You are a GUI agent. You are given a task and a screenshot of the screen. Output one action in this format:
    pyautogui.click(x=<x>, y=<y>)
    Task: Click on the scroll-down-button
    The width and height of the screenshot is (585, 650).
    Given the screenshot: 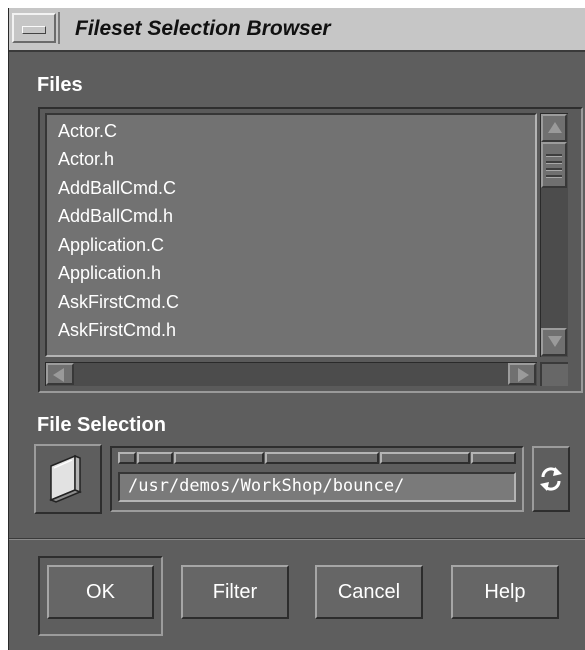 What is the action you would take?
    pyautogui.click(x=554, y=342)
    